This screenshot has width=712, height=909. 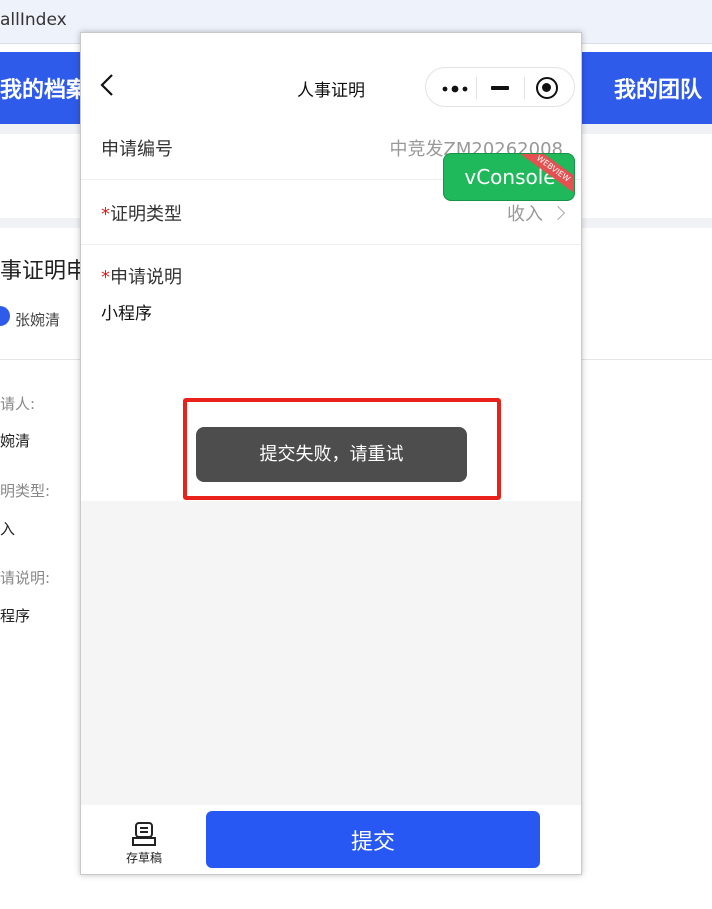 What do you see at coordinates (38, 320) in the screenshot?
I see `background-user-name: 张婉清` at bounding box center [38, 320].